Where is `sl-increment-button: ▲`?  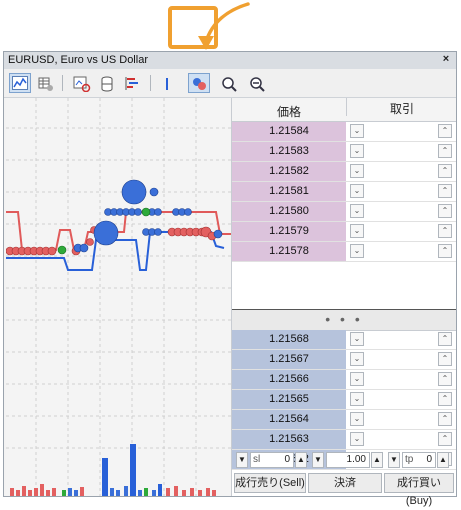 sl-increment-button: ▲ is located at coordinates (301, 460).